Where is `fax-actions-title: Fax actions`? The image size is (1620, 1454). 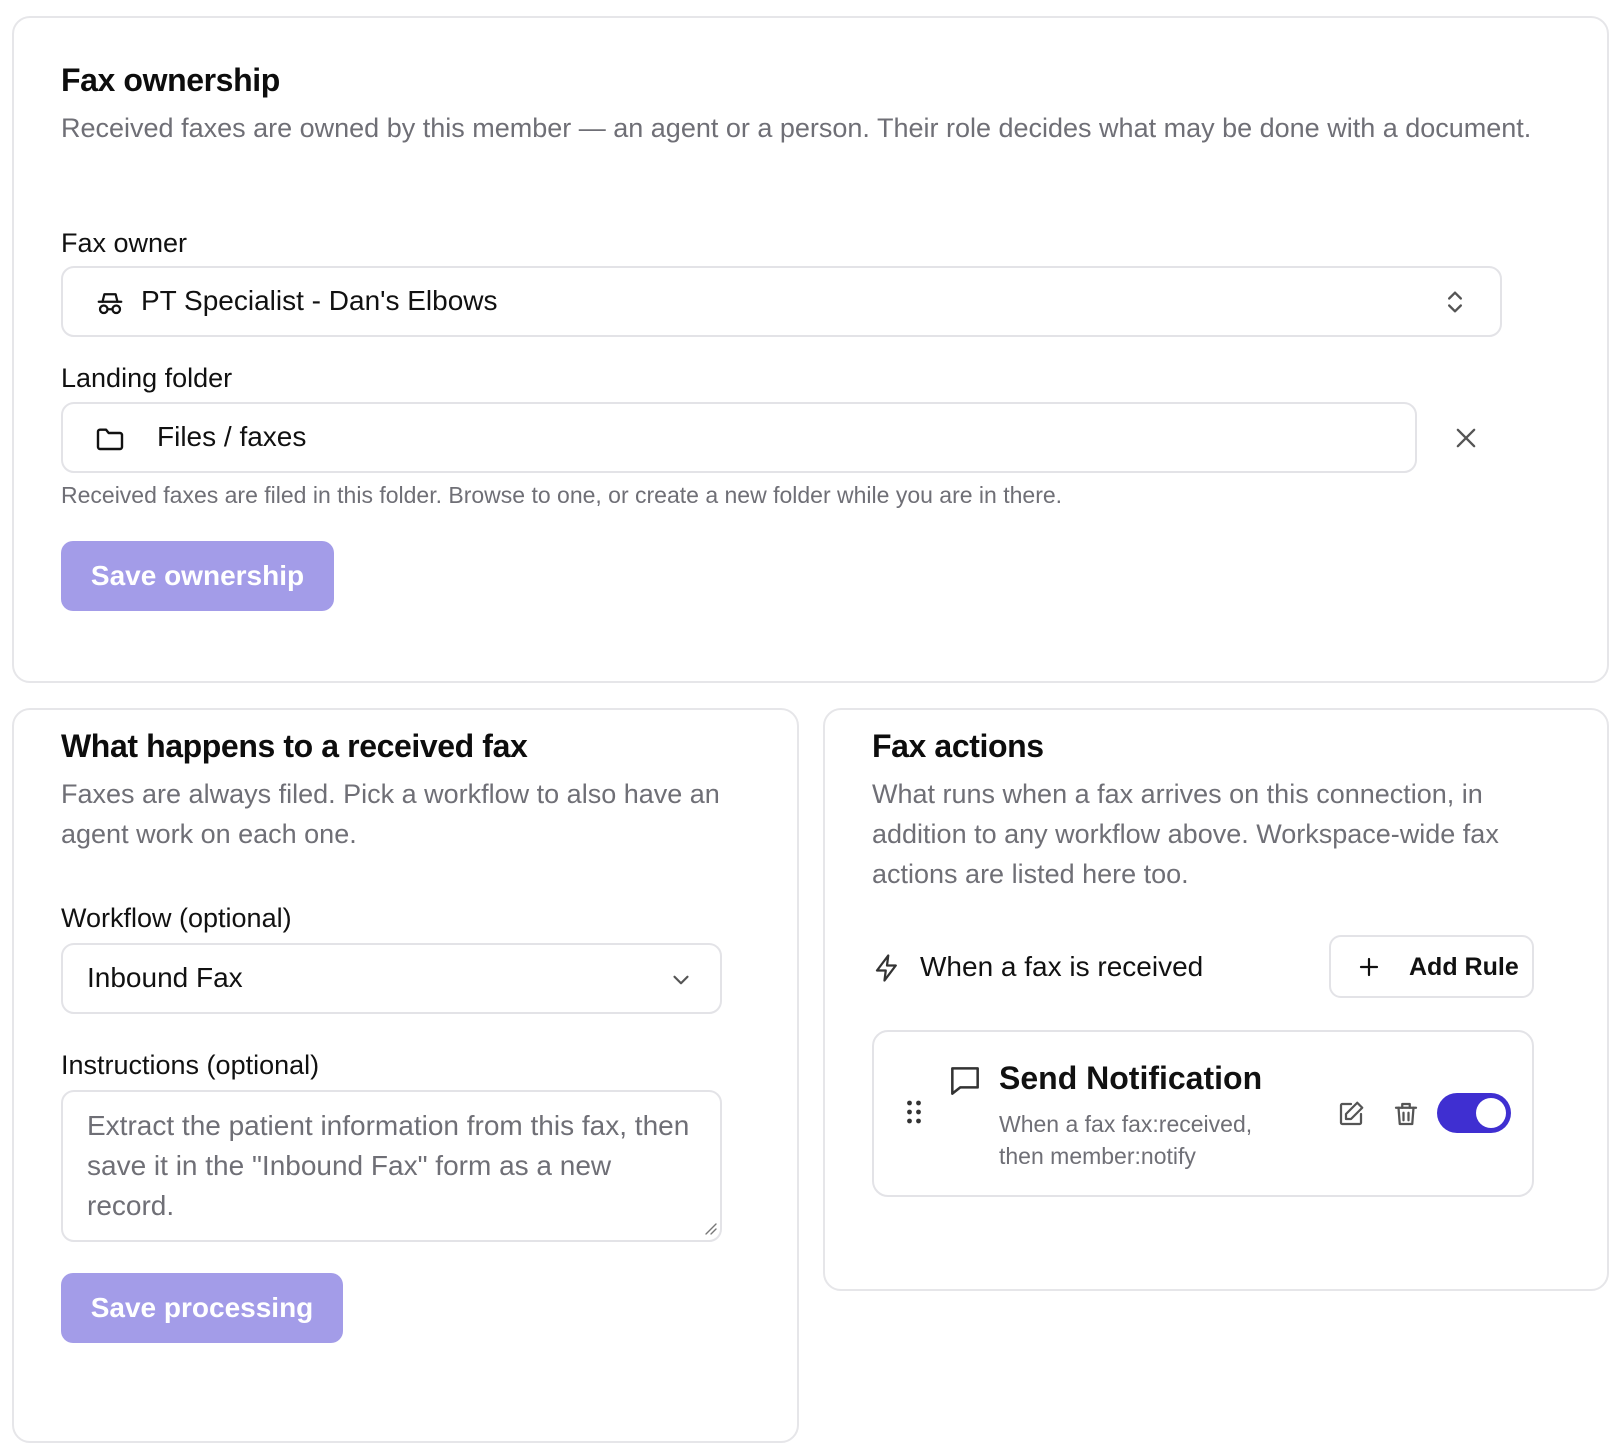
fax-actions-title: Fax actions is located at coordinates (958, 746).